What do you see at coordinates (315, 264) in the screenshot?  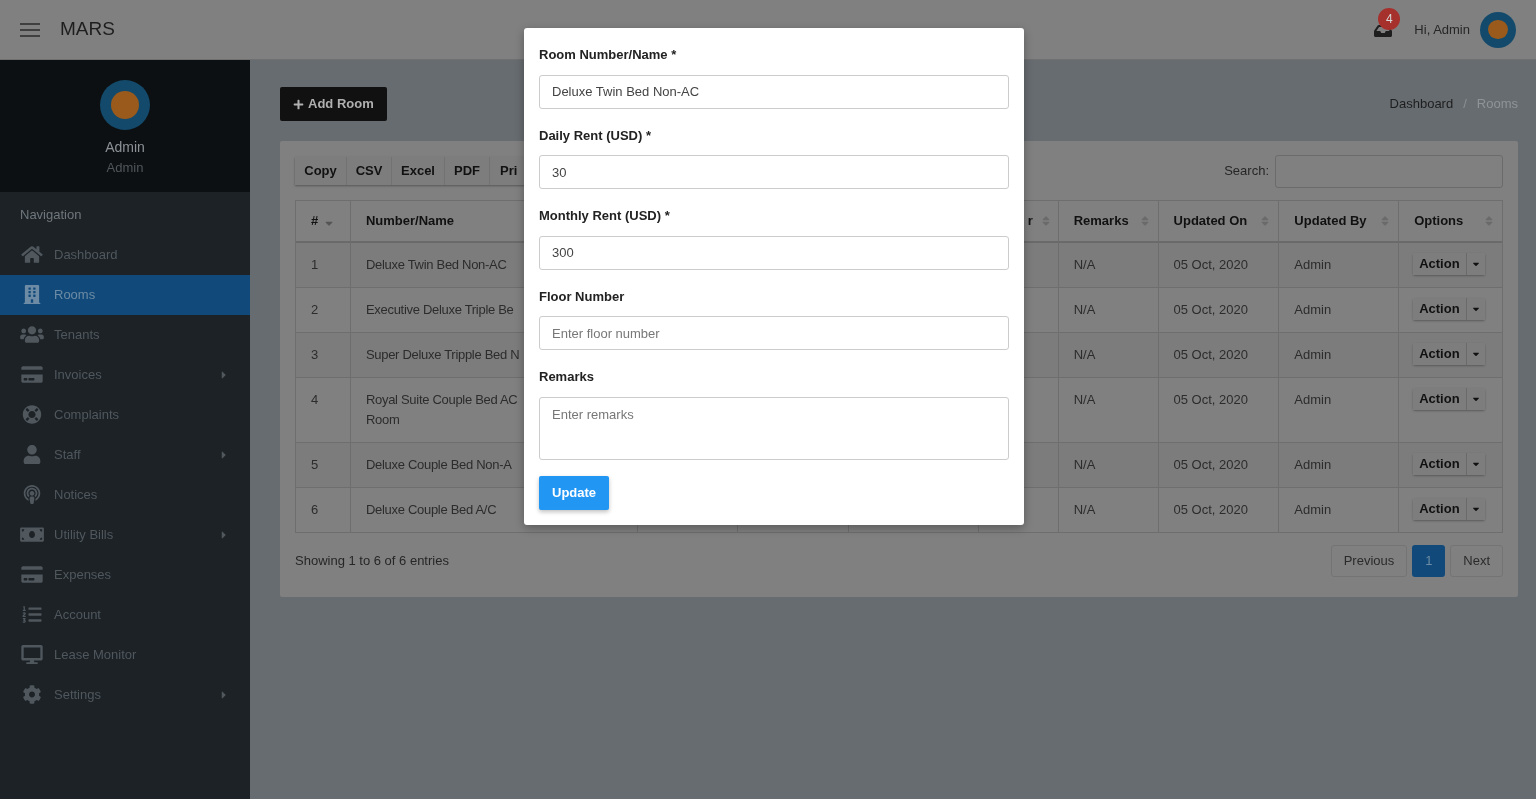 I see `table-cell: 1` at bounding box center [315, 264].